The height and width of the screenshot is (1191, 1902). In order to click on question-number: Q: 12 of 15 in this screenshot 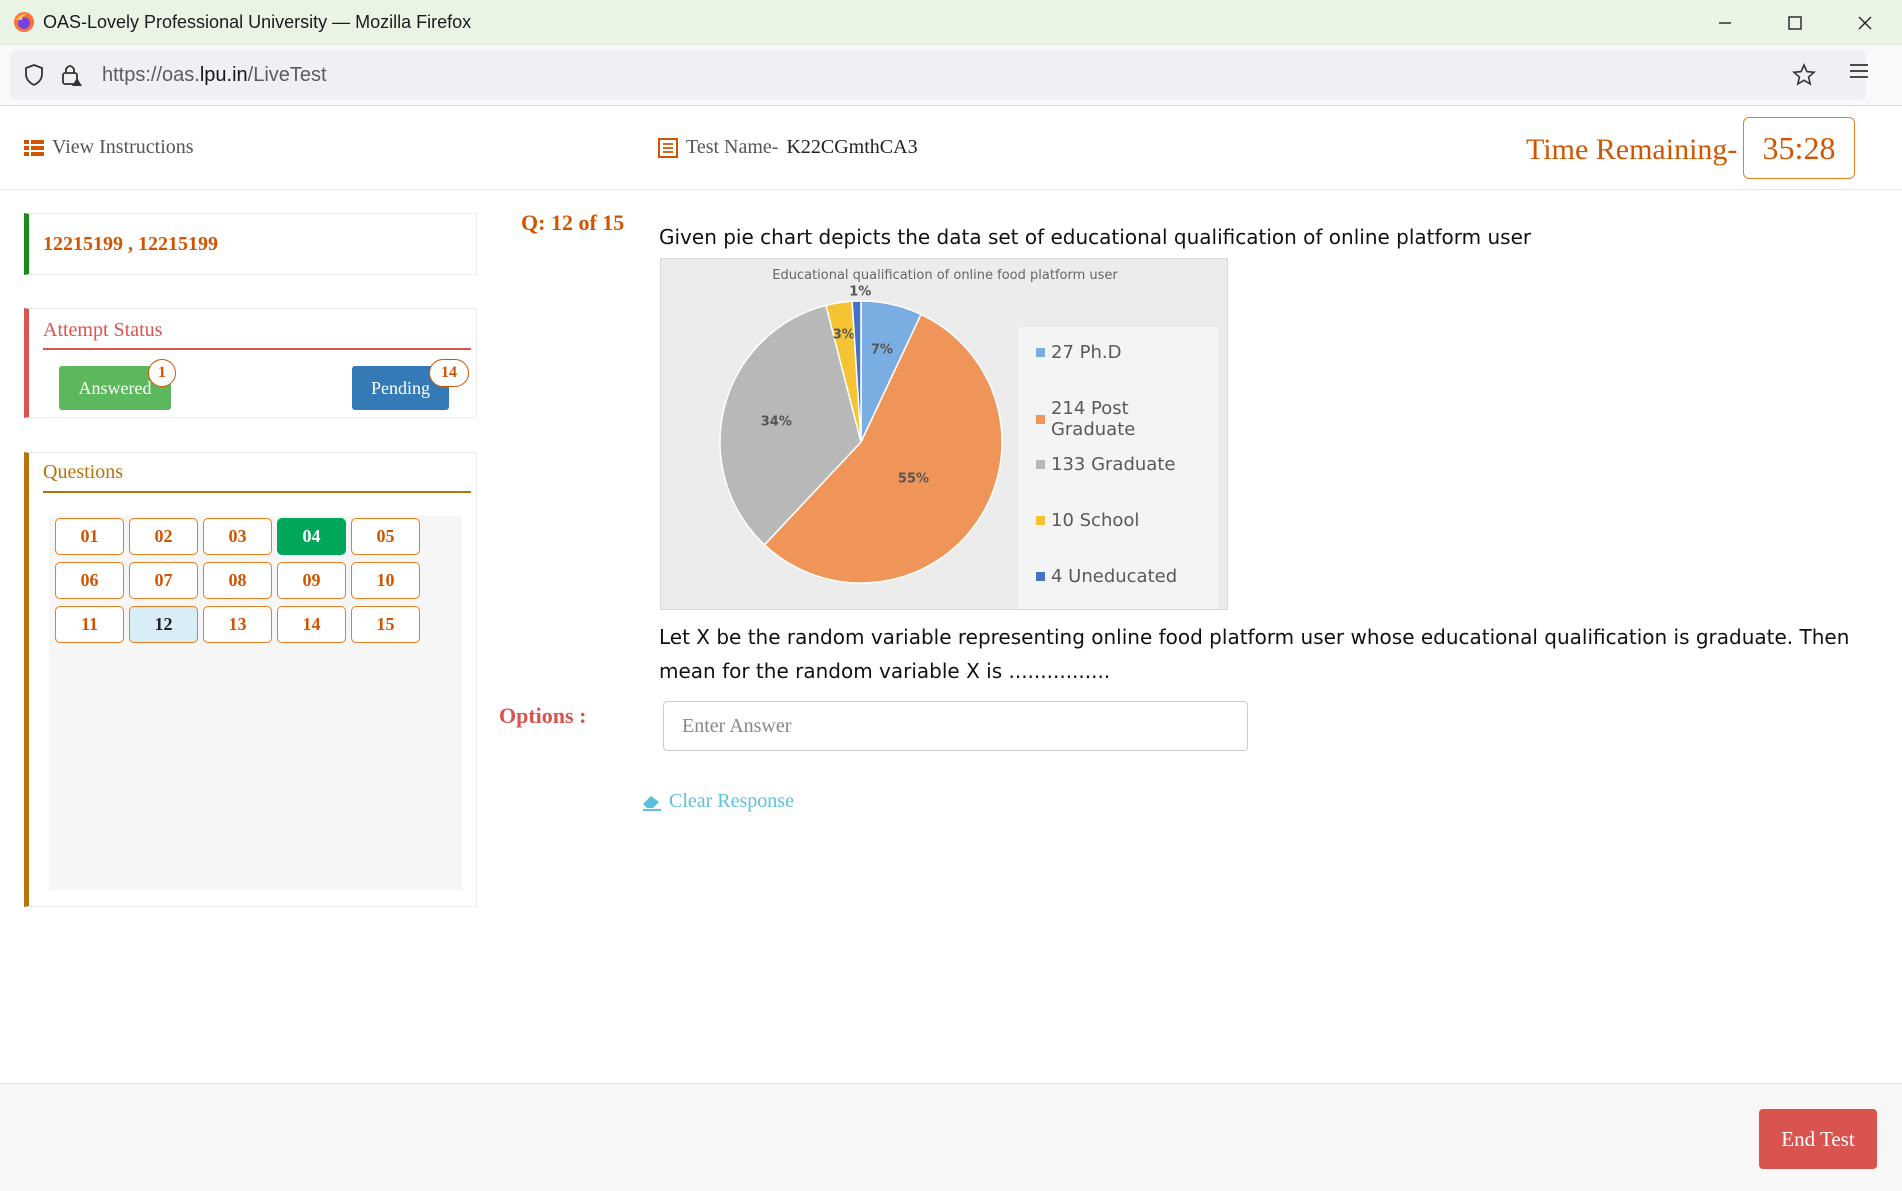, I will do `click(573, 222)`.